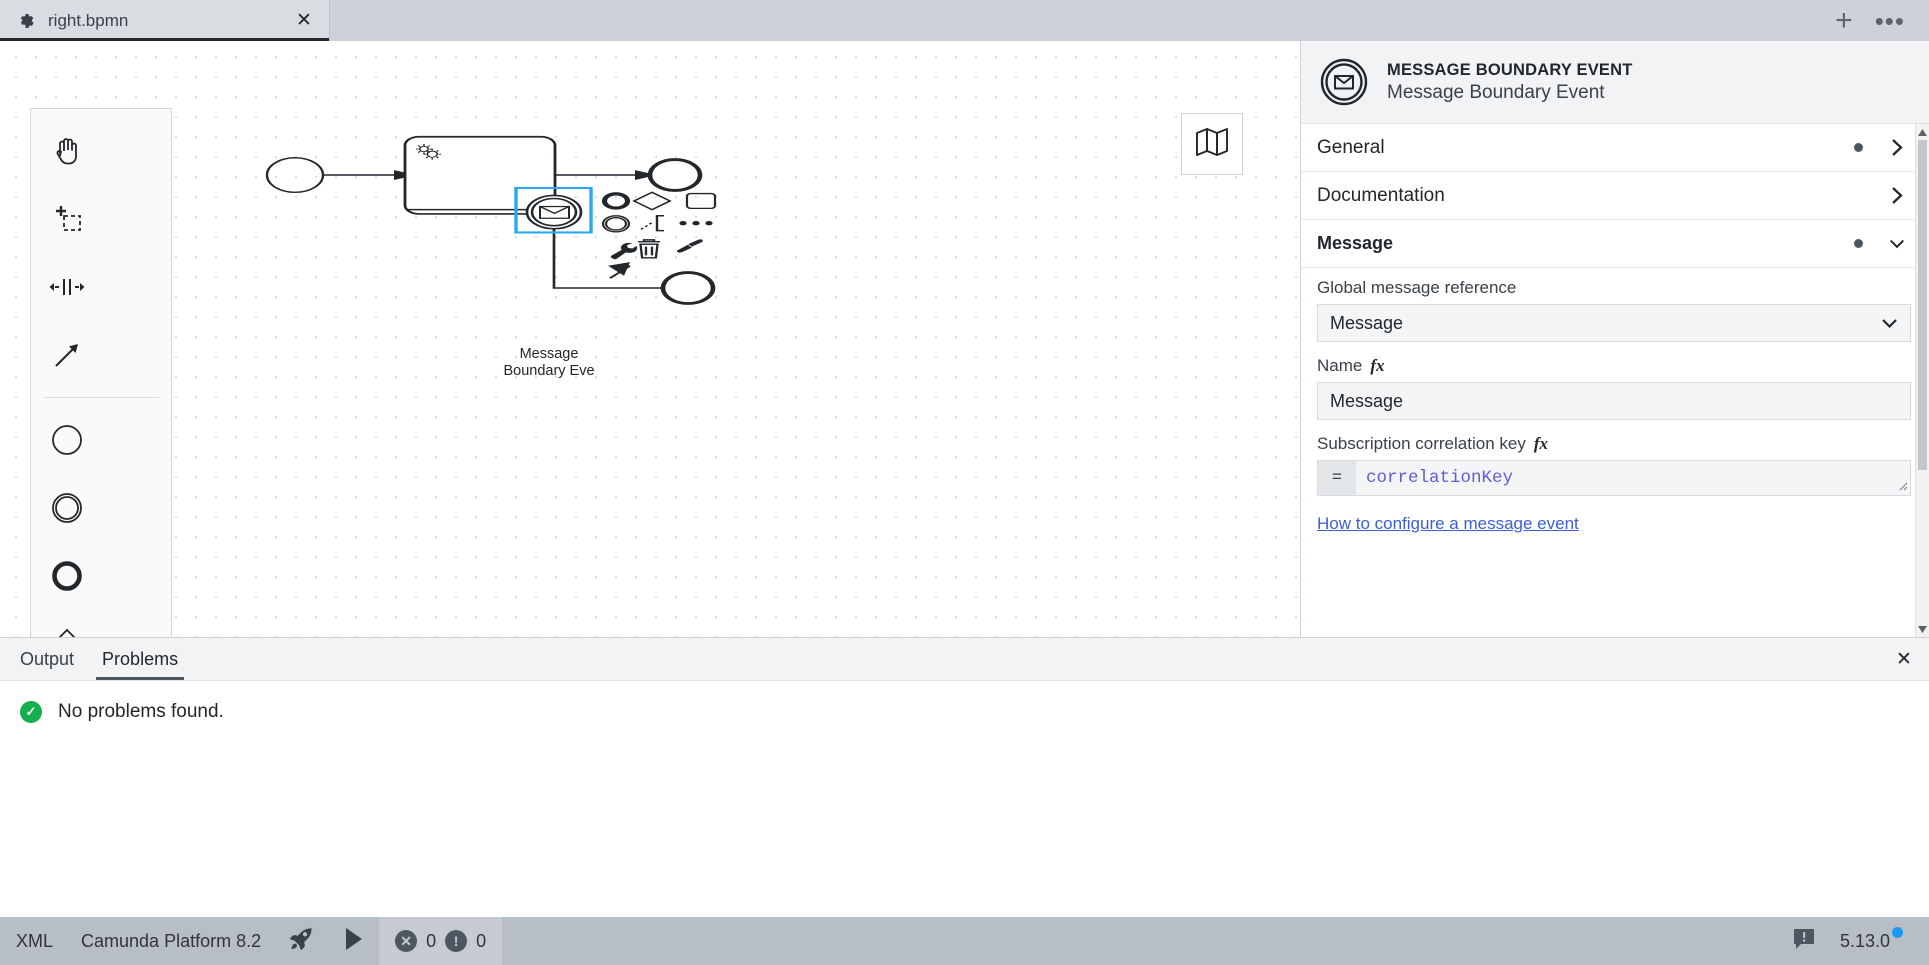  I want to click on append-task-icon, so click(701, 201).